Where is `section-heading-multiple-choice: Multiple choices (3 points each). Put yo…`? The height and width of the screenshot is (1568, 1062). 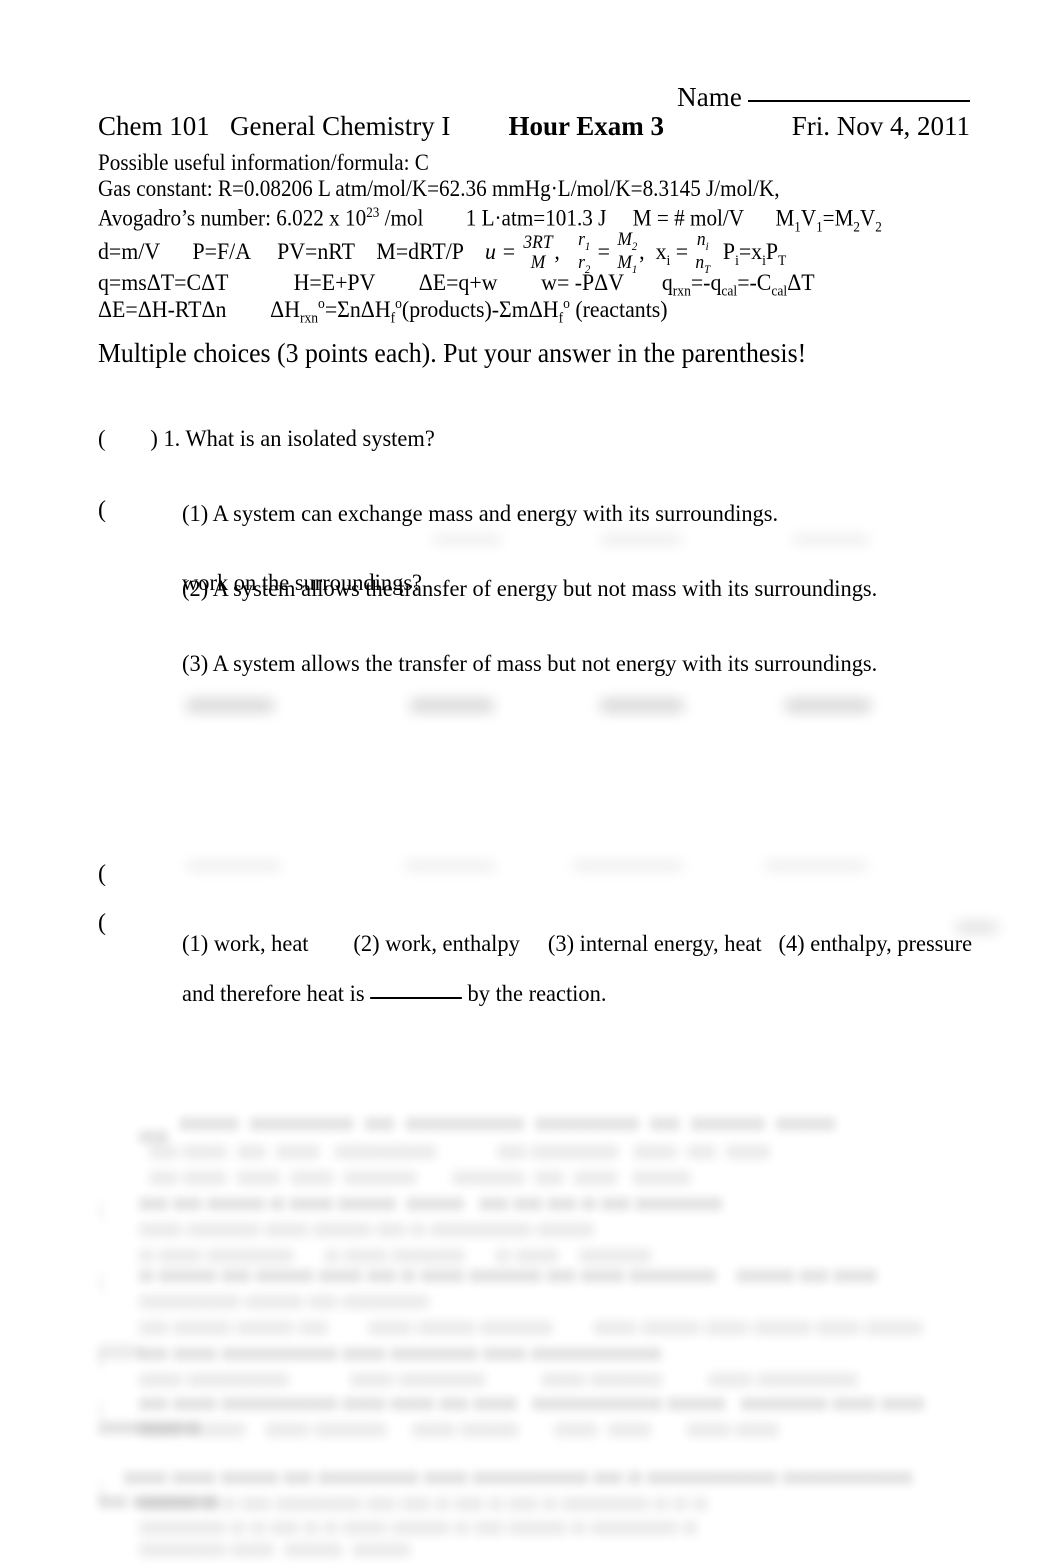 section-heading-multiple-choice: Multiple choices (3 points each). Put yo… is located at coordinates (452, 353).